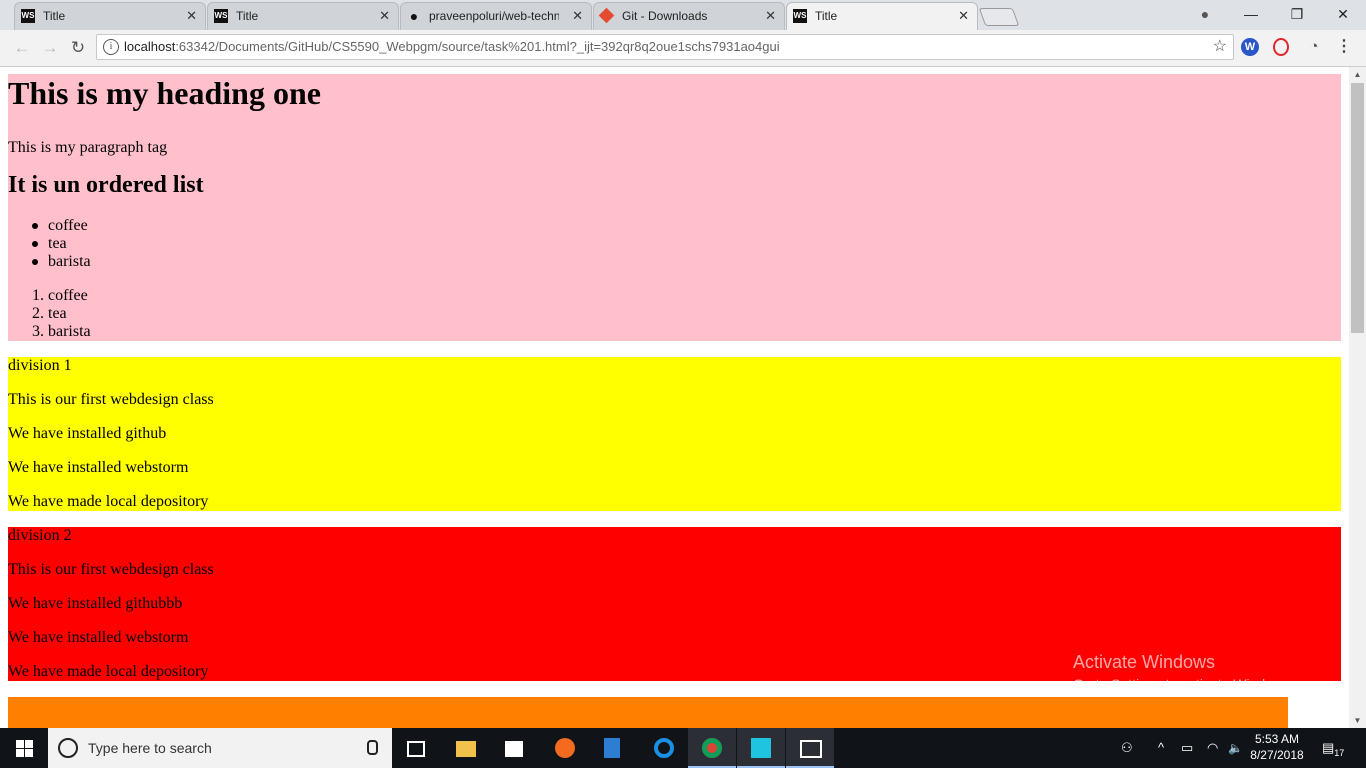 This screenshot has width=1366, height=769. I want to click on scroll-up-icon: ▲, so click(1357, 74).